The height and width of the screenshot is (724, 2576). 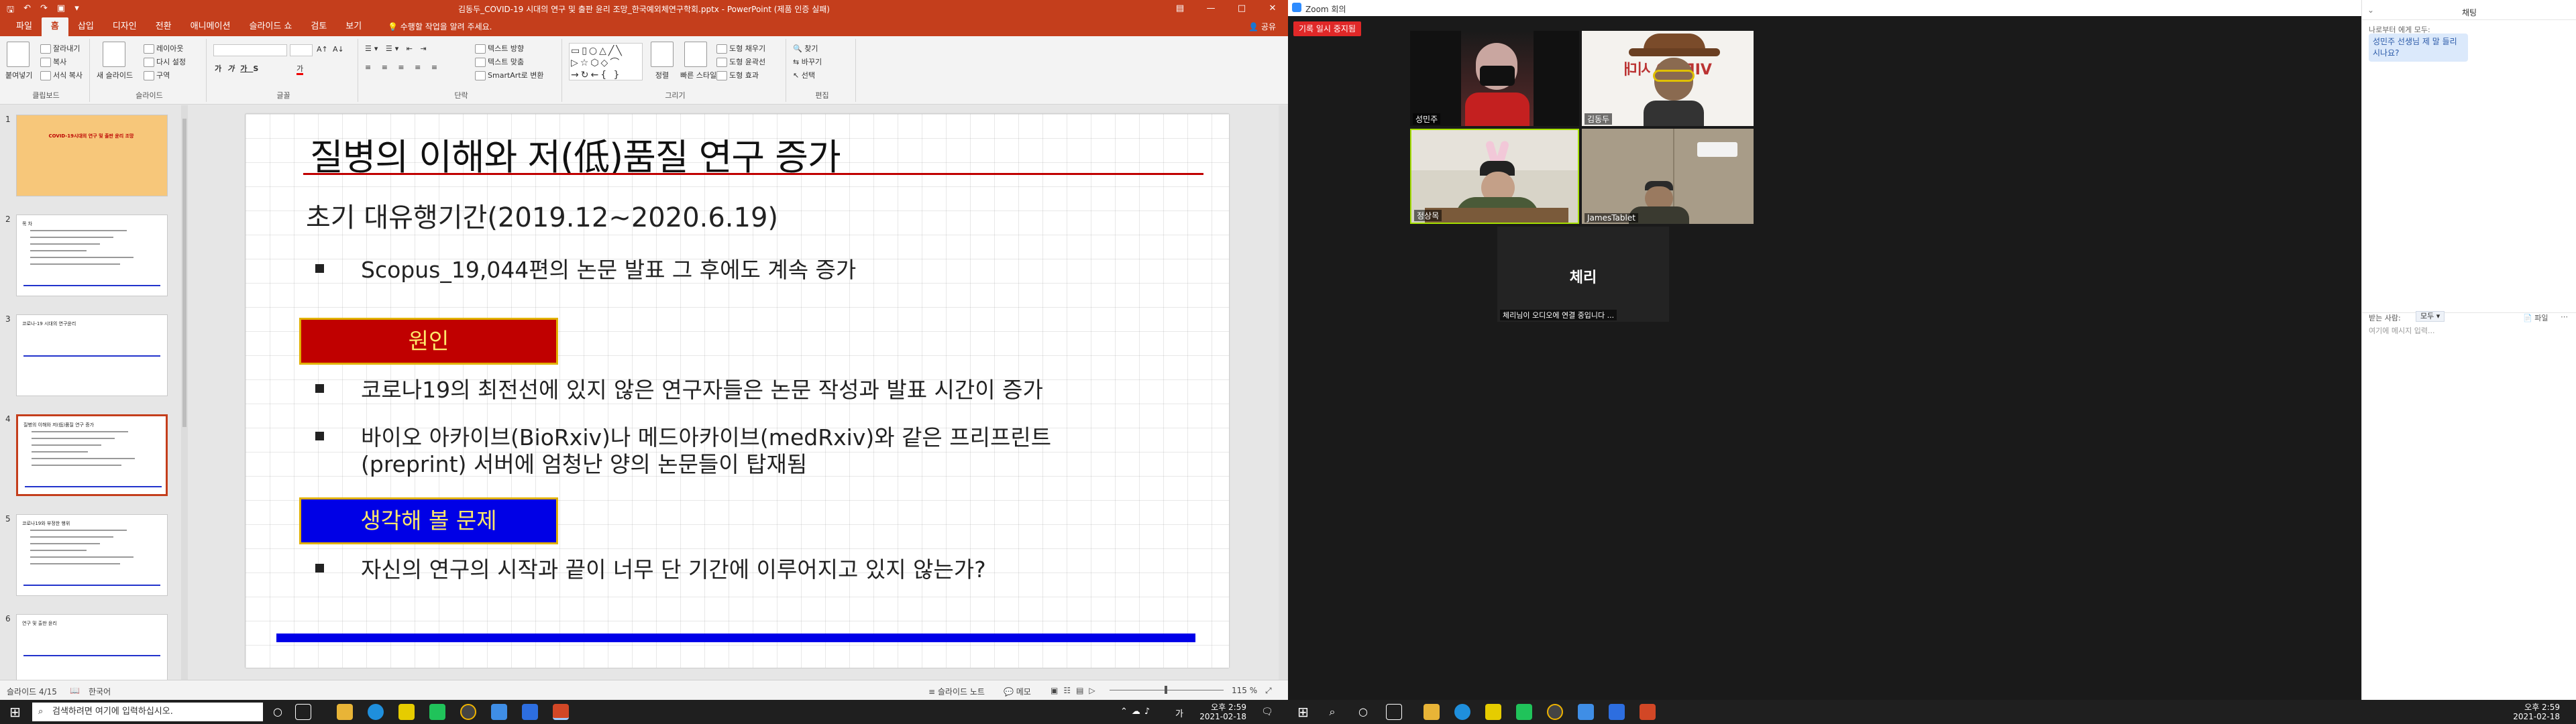 What do you see at coordinates (1179, 713) in the screenshot?
I see `ime-indicator: 가` at bounding box center [1179, 713].